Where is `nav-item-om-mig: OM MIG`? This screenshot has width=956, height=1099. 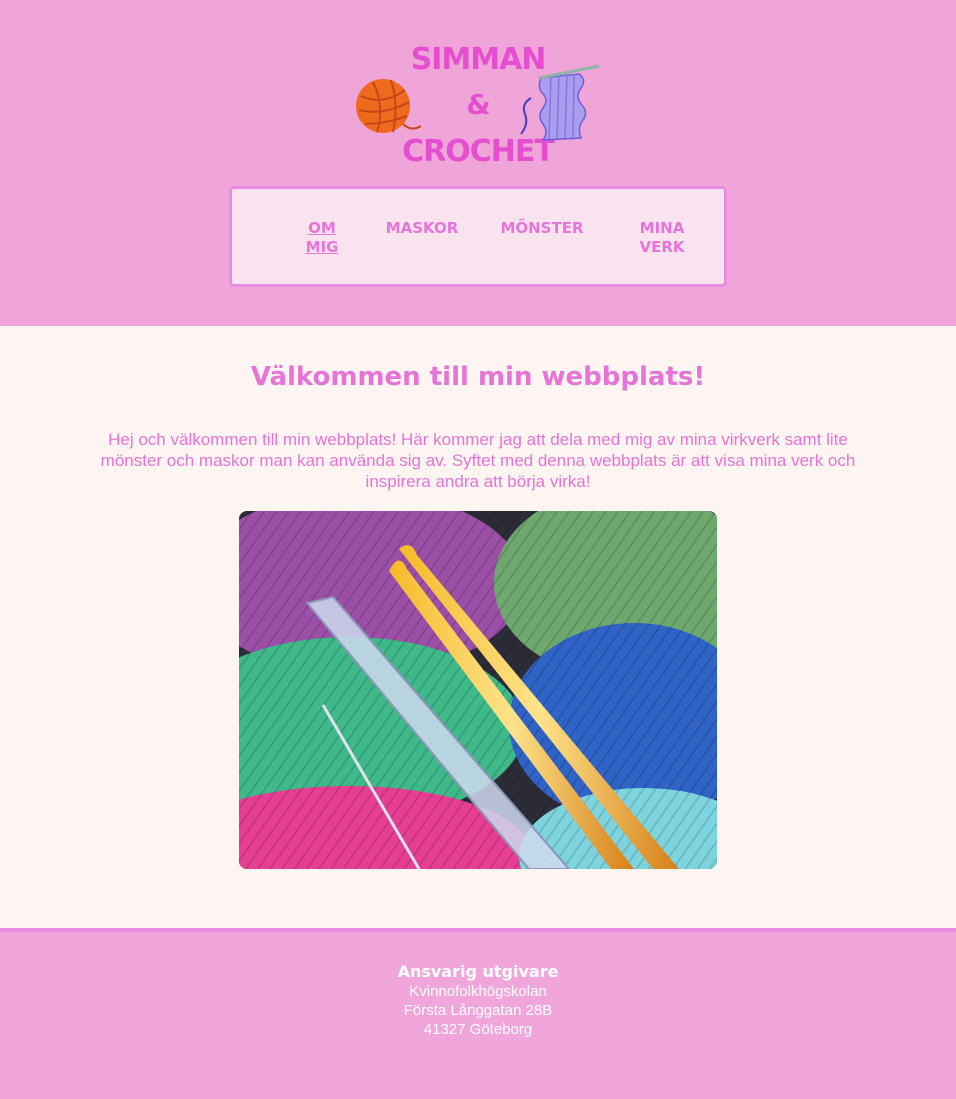 nav-item-om-mig: OM MIG is located at coordinates (322, 238).